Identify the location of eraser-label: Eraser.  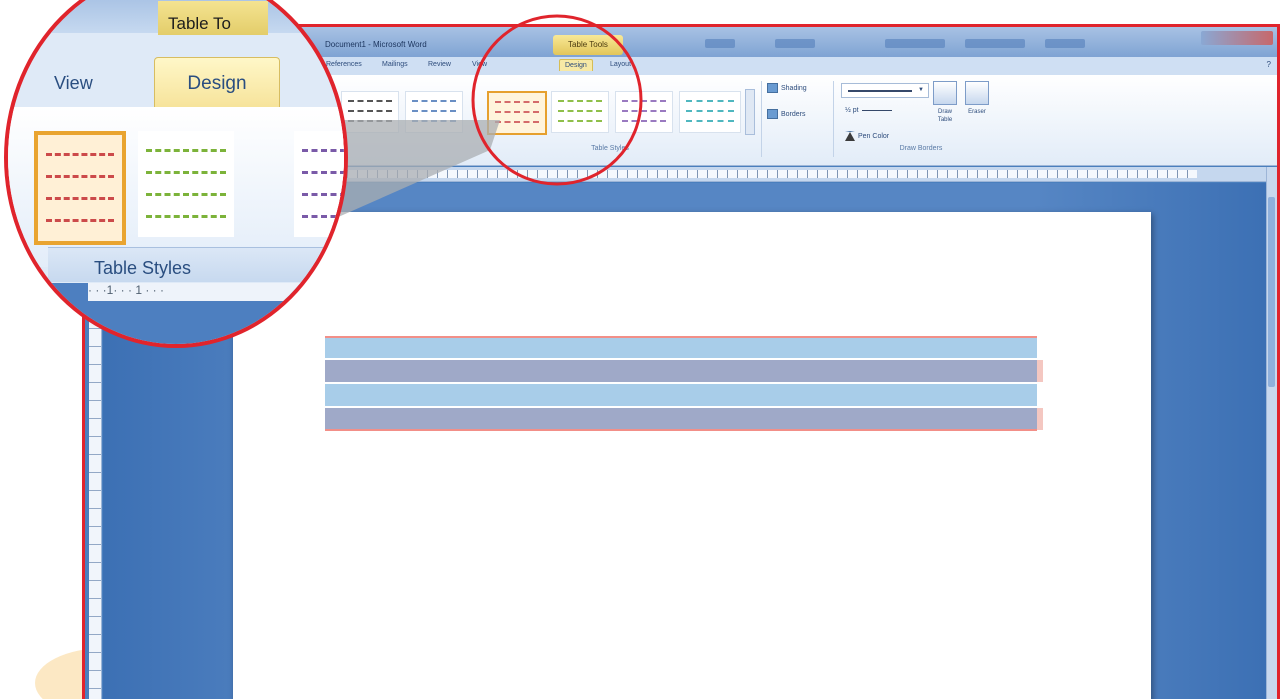
(977, 112).